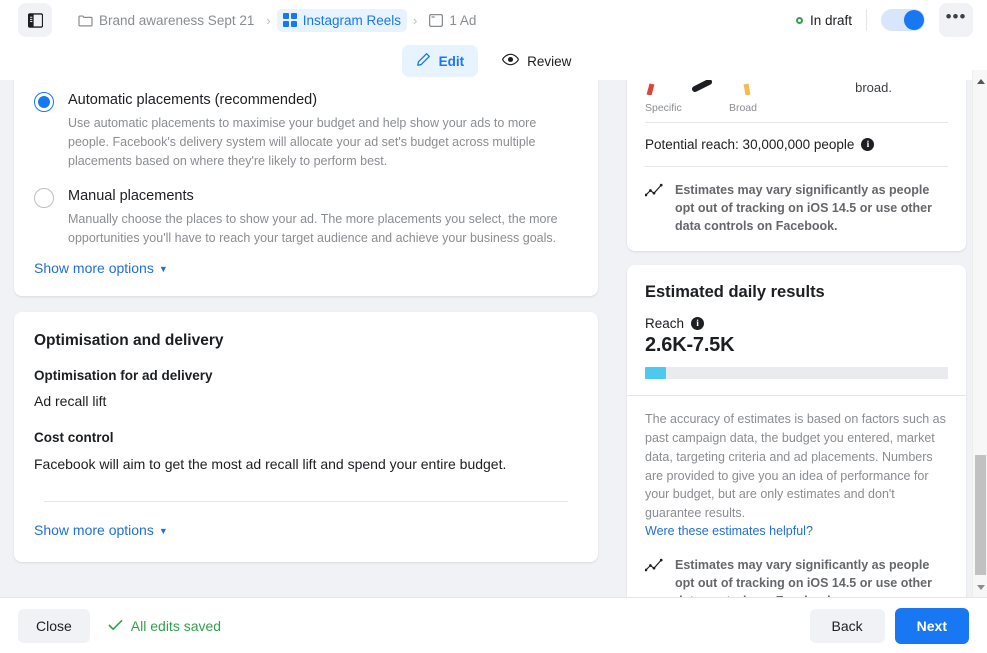 The height and width of the screenshot is (653, 987). What do you see at coordinates (44, 102) in the screenshot?
I see `radio-automatic` at bounding box center [44, 102].